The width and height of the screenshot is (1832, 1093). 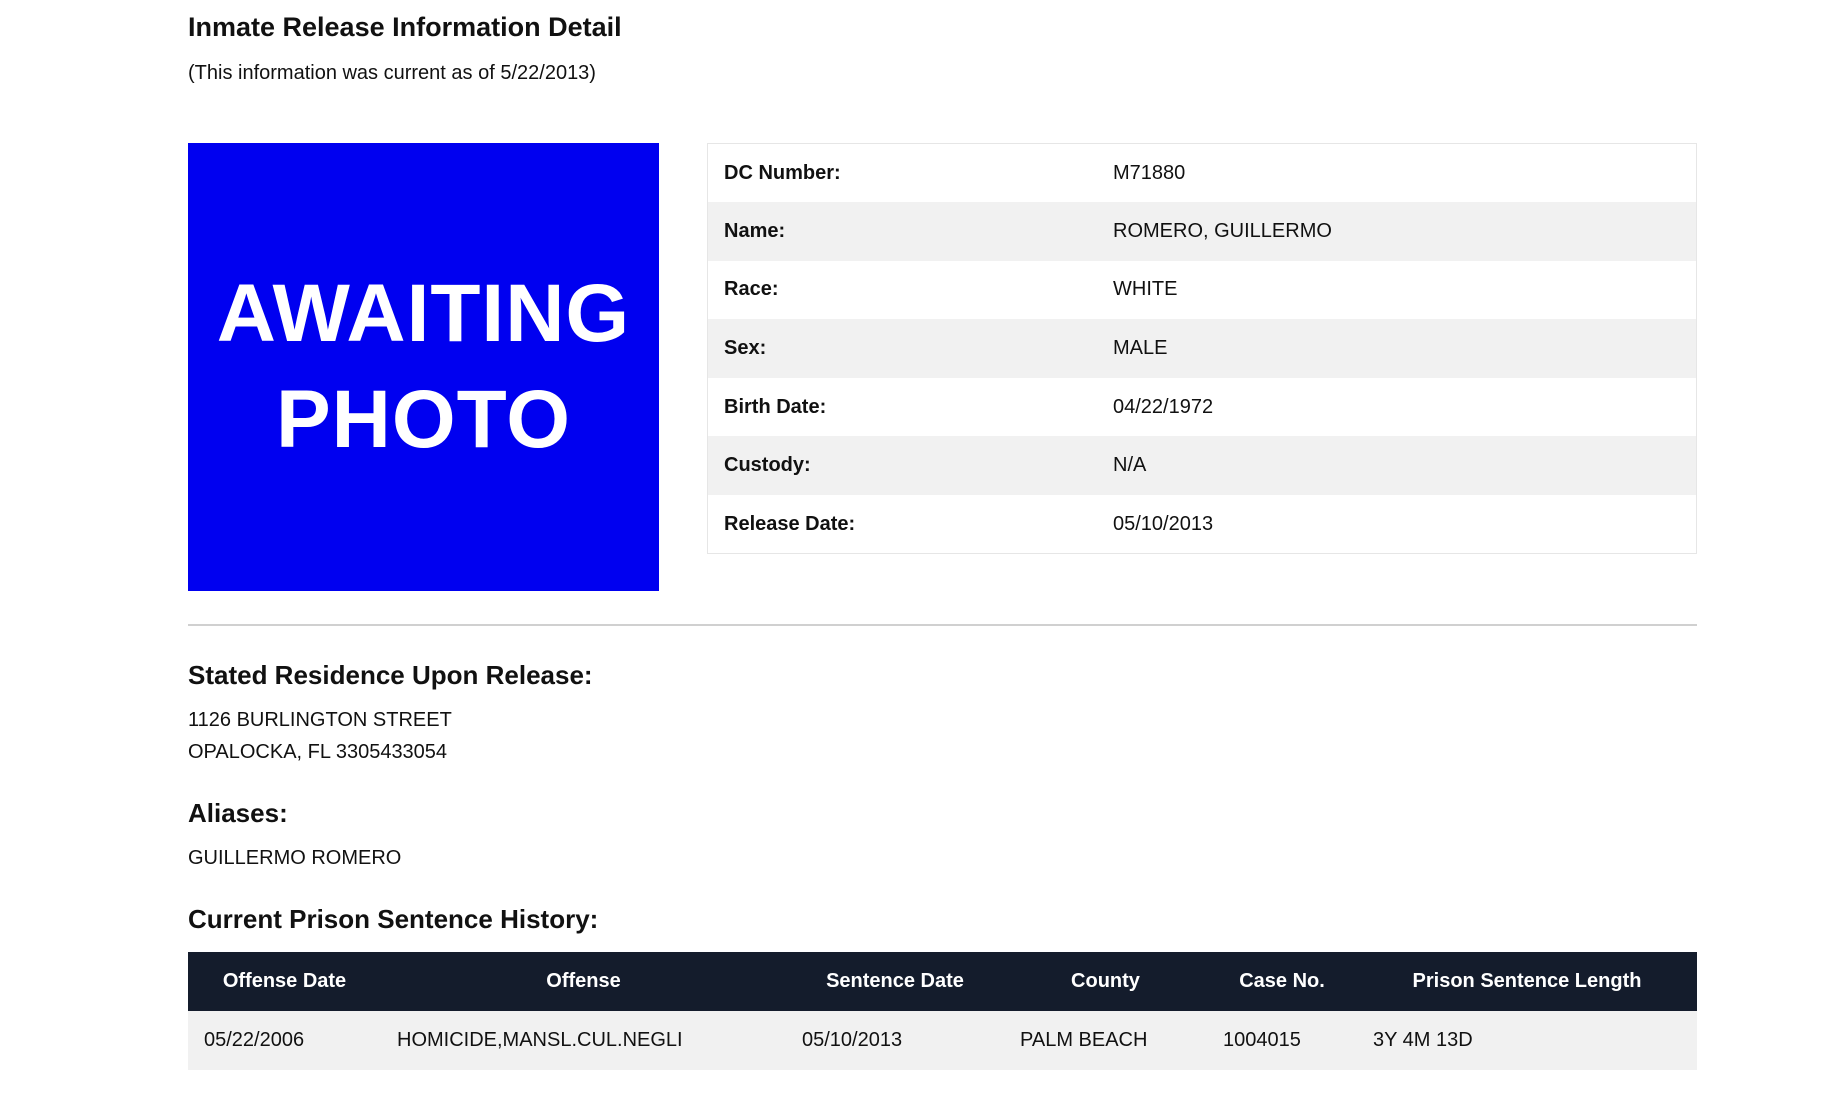 I want to click on detail-label: Race:, so click(x=751, y=289).